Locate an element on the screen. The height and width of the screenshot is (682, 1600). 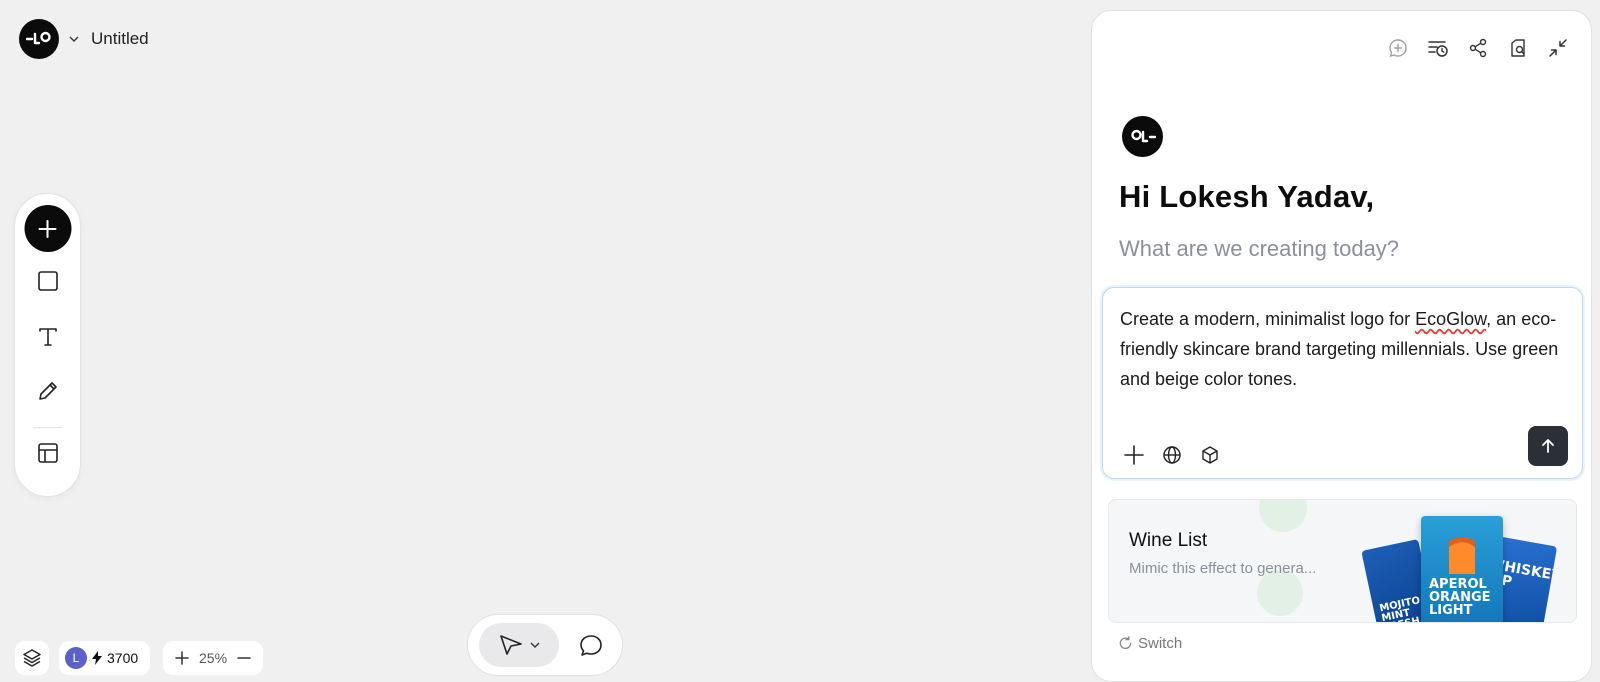
mode-bar is located at coordinates (545, 645).